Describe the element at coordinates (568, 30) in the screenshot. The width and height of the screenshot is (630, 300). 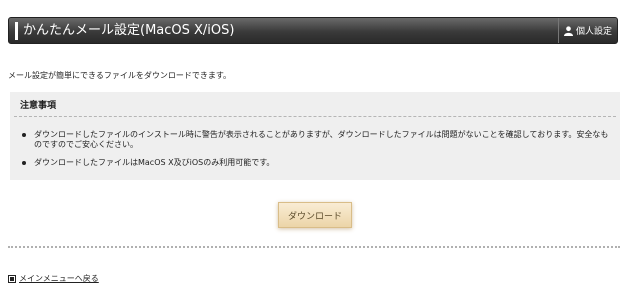
I see `person-icon` at that location.